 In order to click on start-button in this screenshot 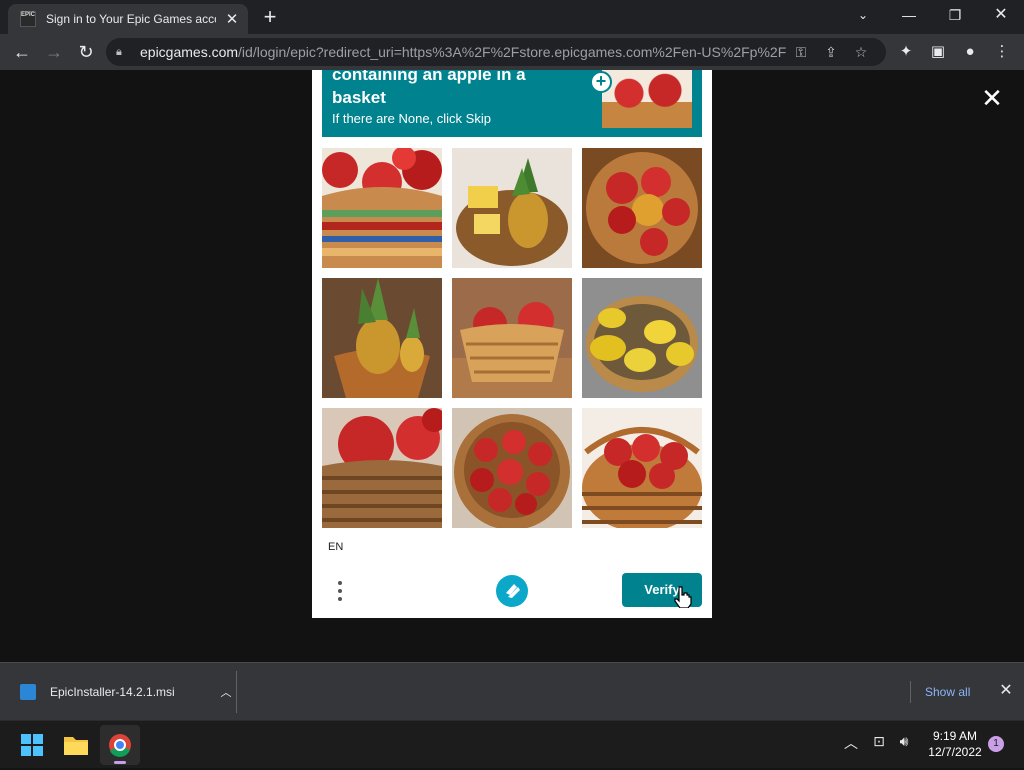, I will do `click(32, 745)`.